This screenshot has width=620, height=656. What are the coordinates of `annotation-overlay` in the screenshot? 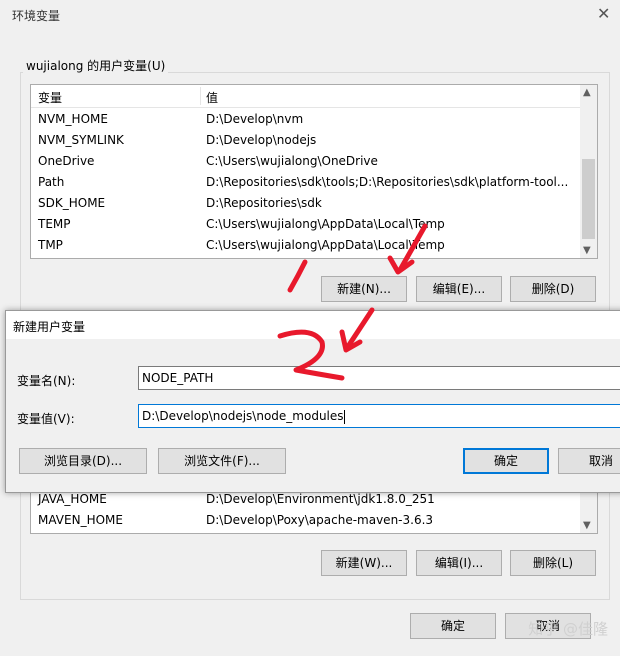 It's located at (352, 302).